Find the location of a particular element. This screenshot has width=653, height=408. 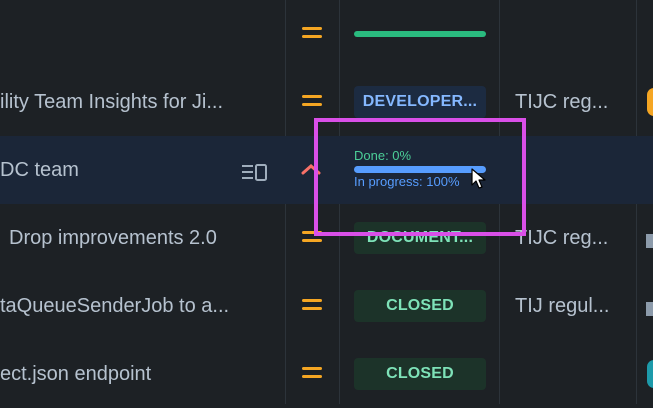

details-panel-icon is located at coordinates (255, 173).